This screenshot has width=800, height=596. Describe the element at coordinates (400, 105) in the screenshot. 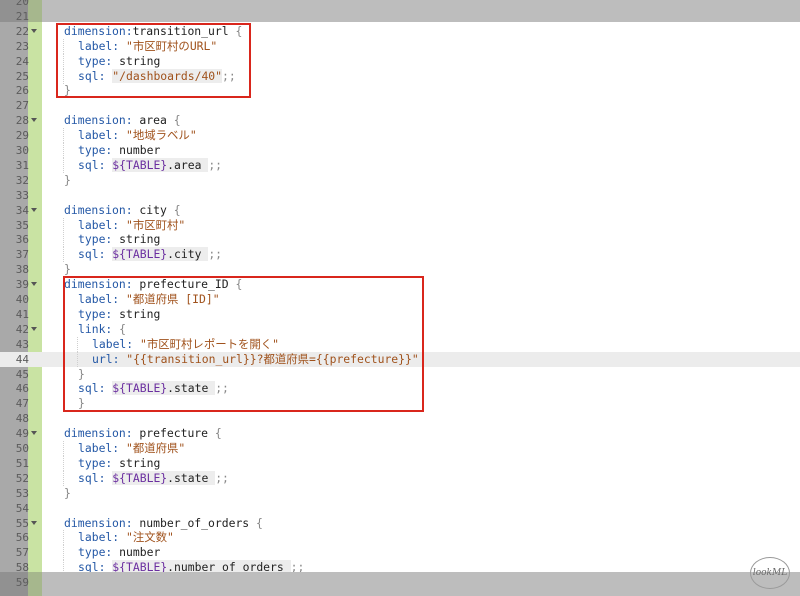

I see `code-line: 27` at that location.